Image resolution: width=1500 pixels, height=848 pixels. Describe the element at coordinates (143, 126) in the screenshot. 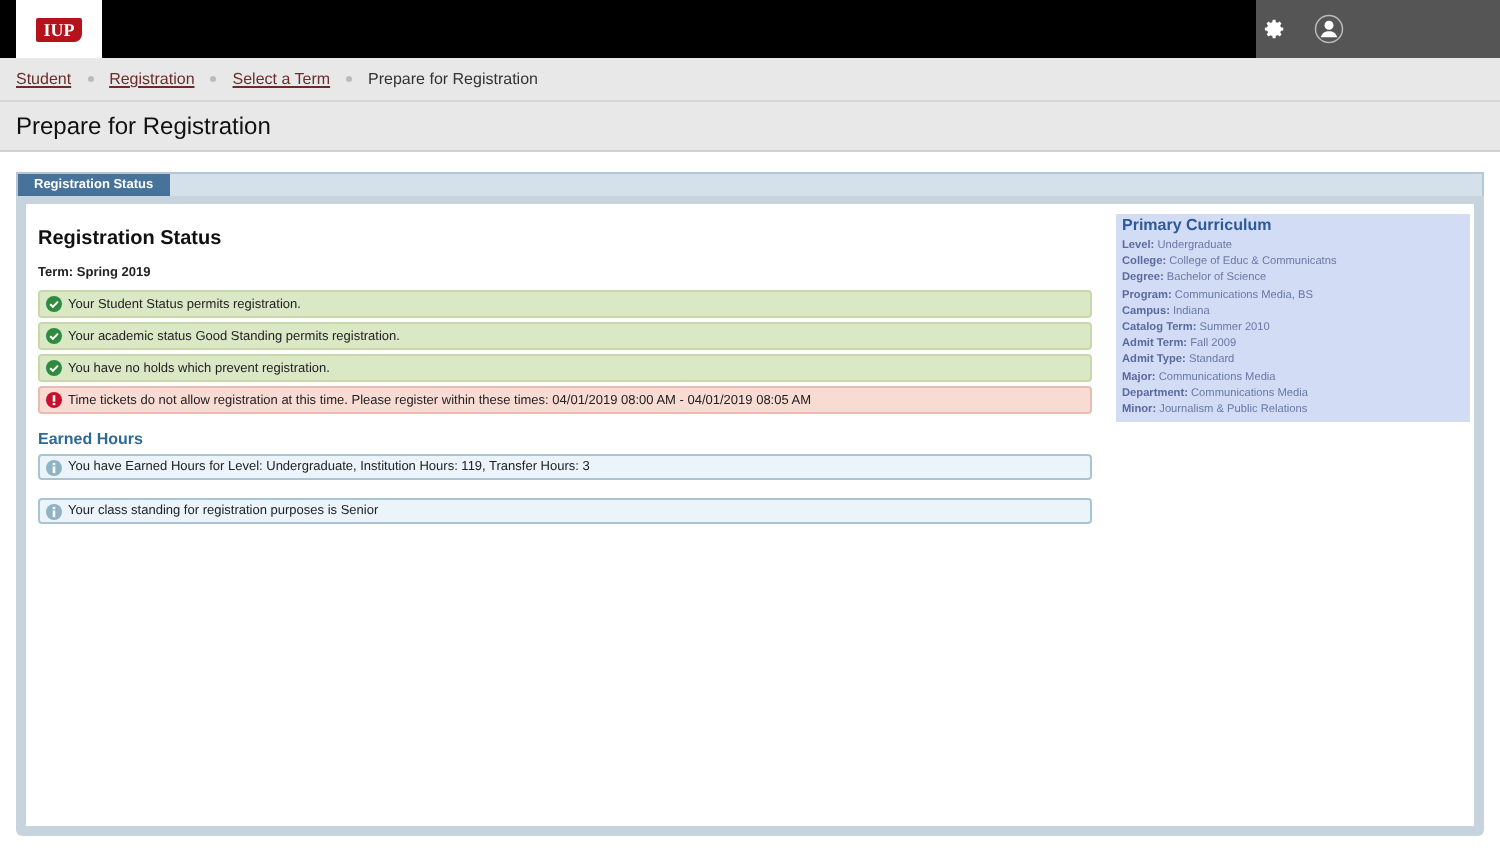

I see `page-title: Prepare for Registration` at that location.